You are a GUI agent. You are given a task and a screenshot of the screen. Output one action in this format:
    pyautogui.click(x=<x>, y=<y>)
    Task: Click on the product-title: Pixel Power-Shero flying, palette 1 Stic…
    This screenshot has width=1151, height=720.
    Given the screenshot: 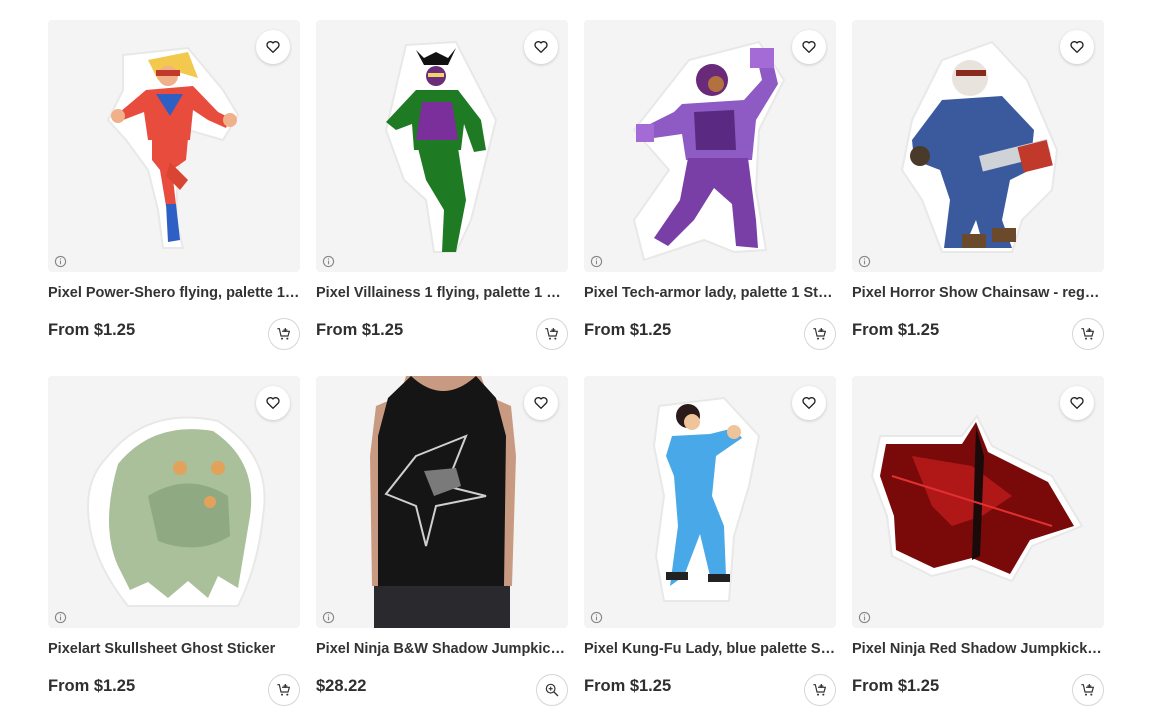 What is the action you would take?
    pyautogui.click(x=174, y=293)
    